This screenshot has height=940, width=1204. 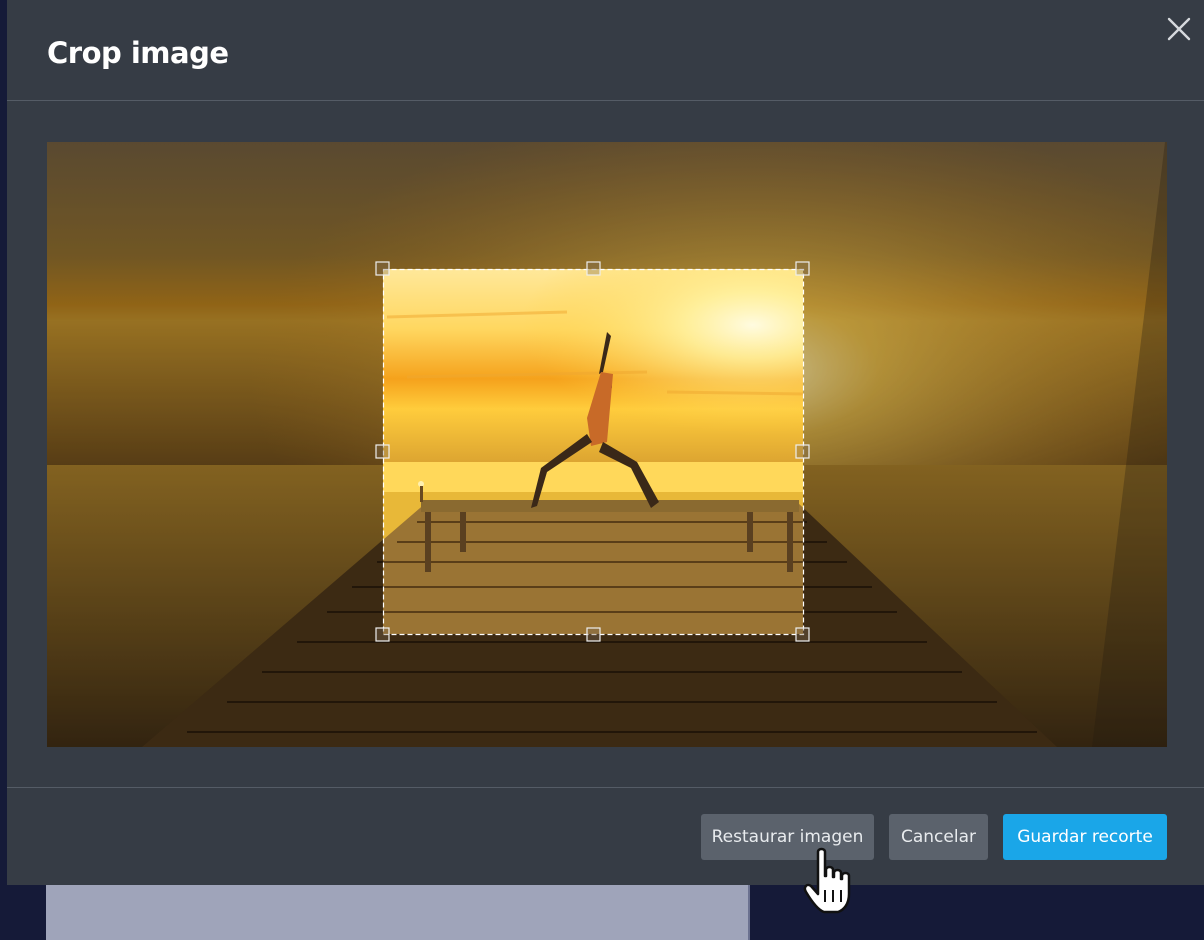 What do you see at coordinates (605, 50) in the screenshot?
I see `dialog-header: Crop image` at bounding box center [605, 50].